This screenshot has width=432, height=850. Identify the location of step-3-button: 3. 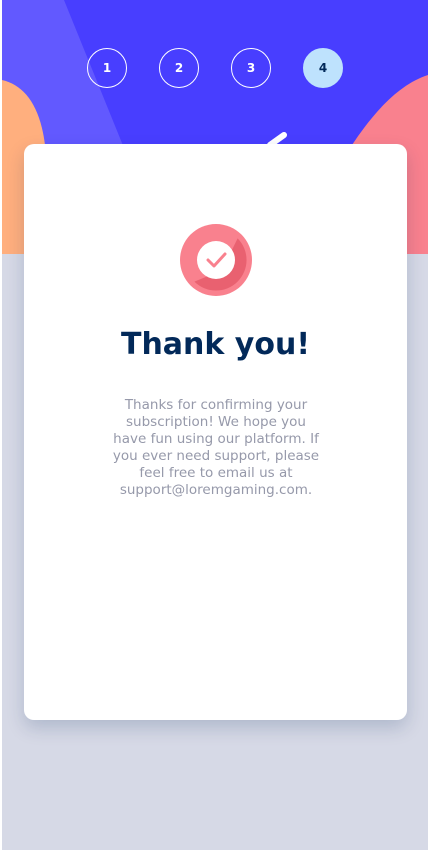
(251, 68).